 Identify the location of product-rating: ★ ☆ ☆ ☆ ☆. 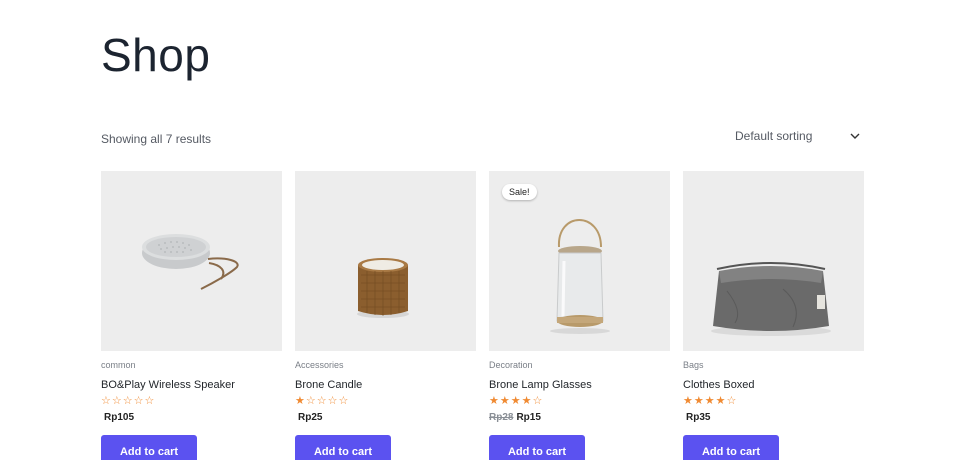
(385, 402).